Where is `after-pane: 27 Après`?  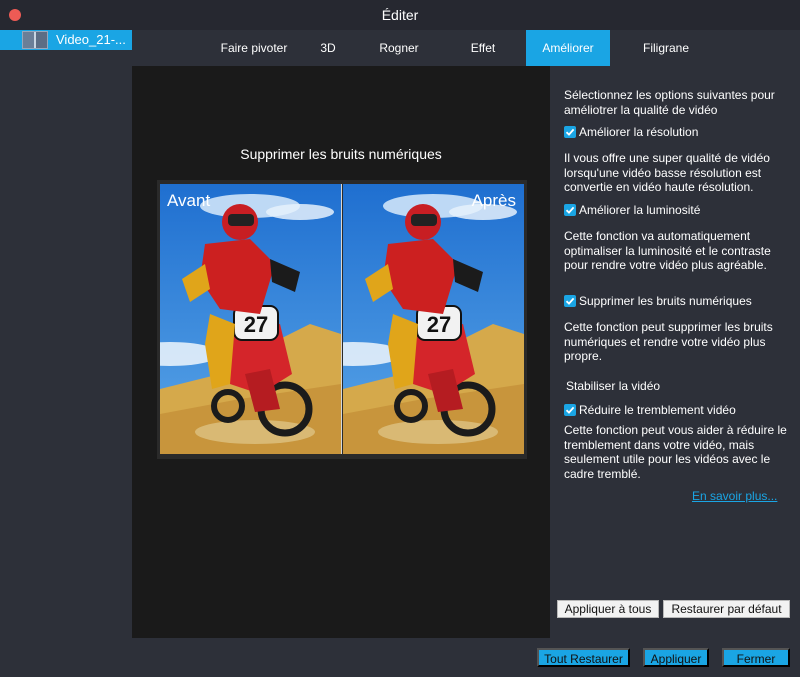
after-pane: 27 Après is located at coordinates (433, 319).